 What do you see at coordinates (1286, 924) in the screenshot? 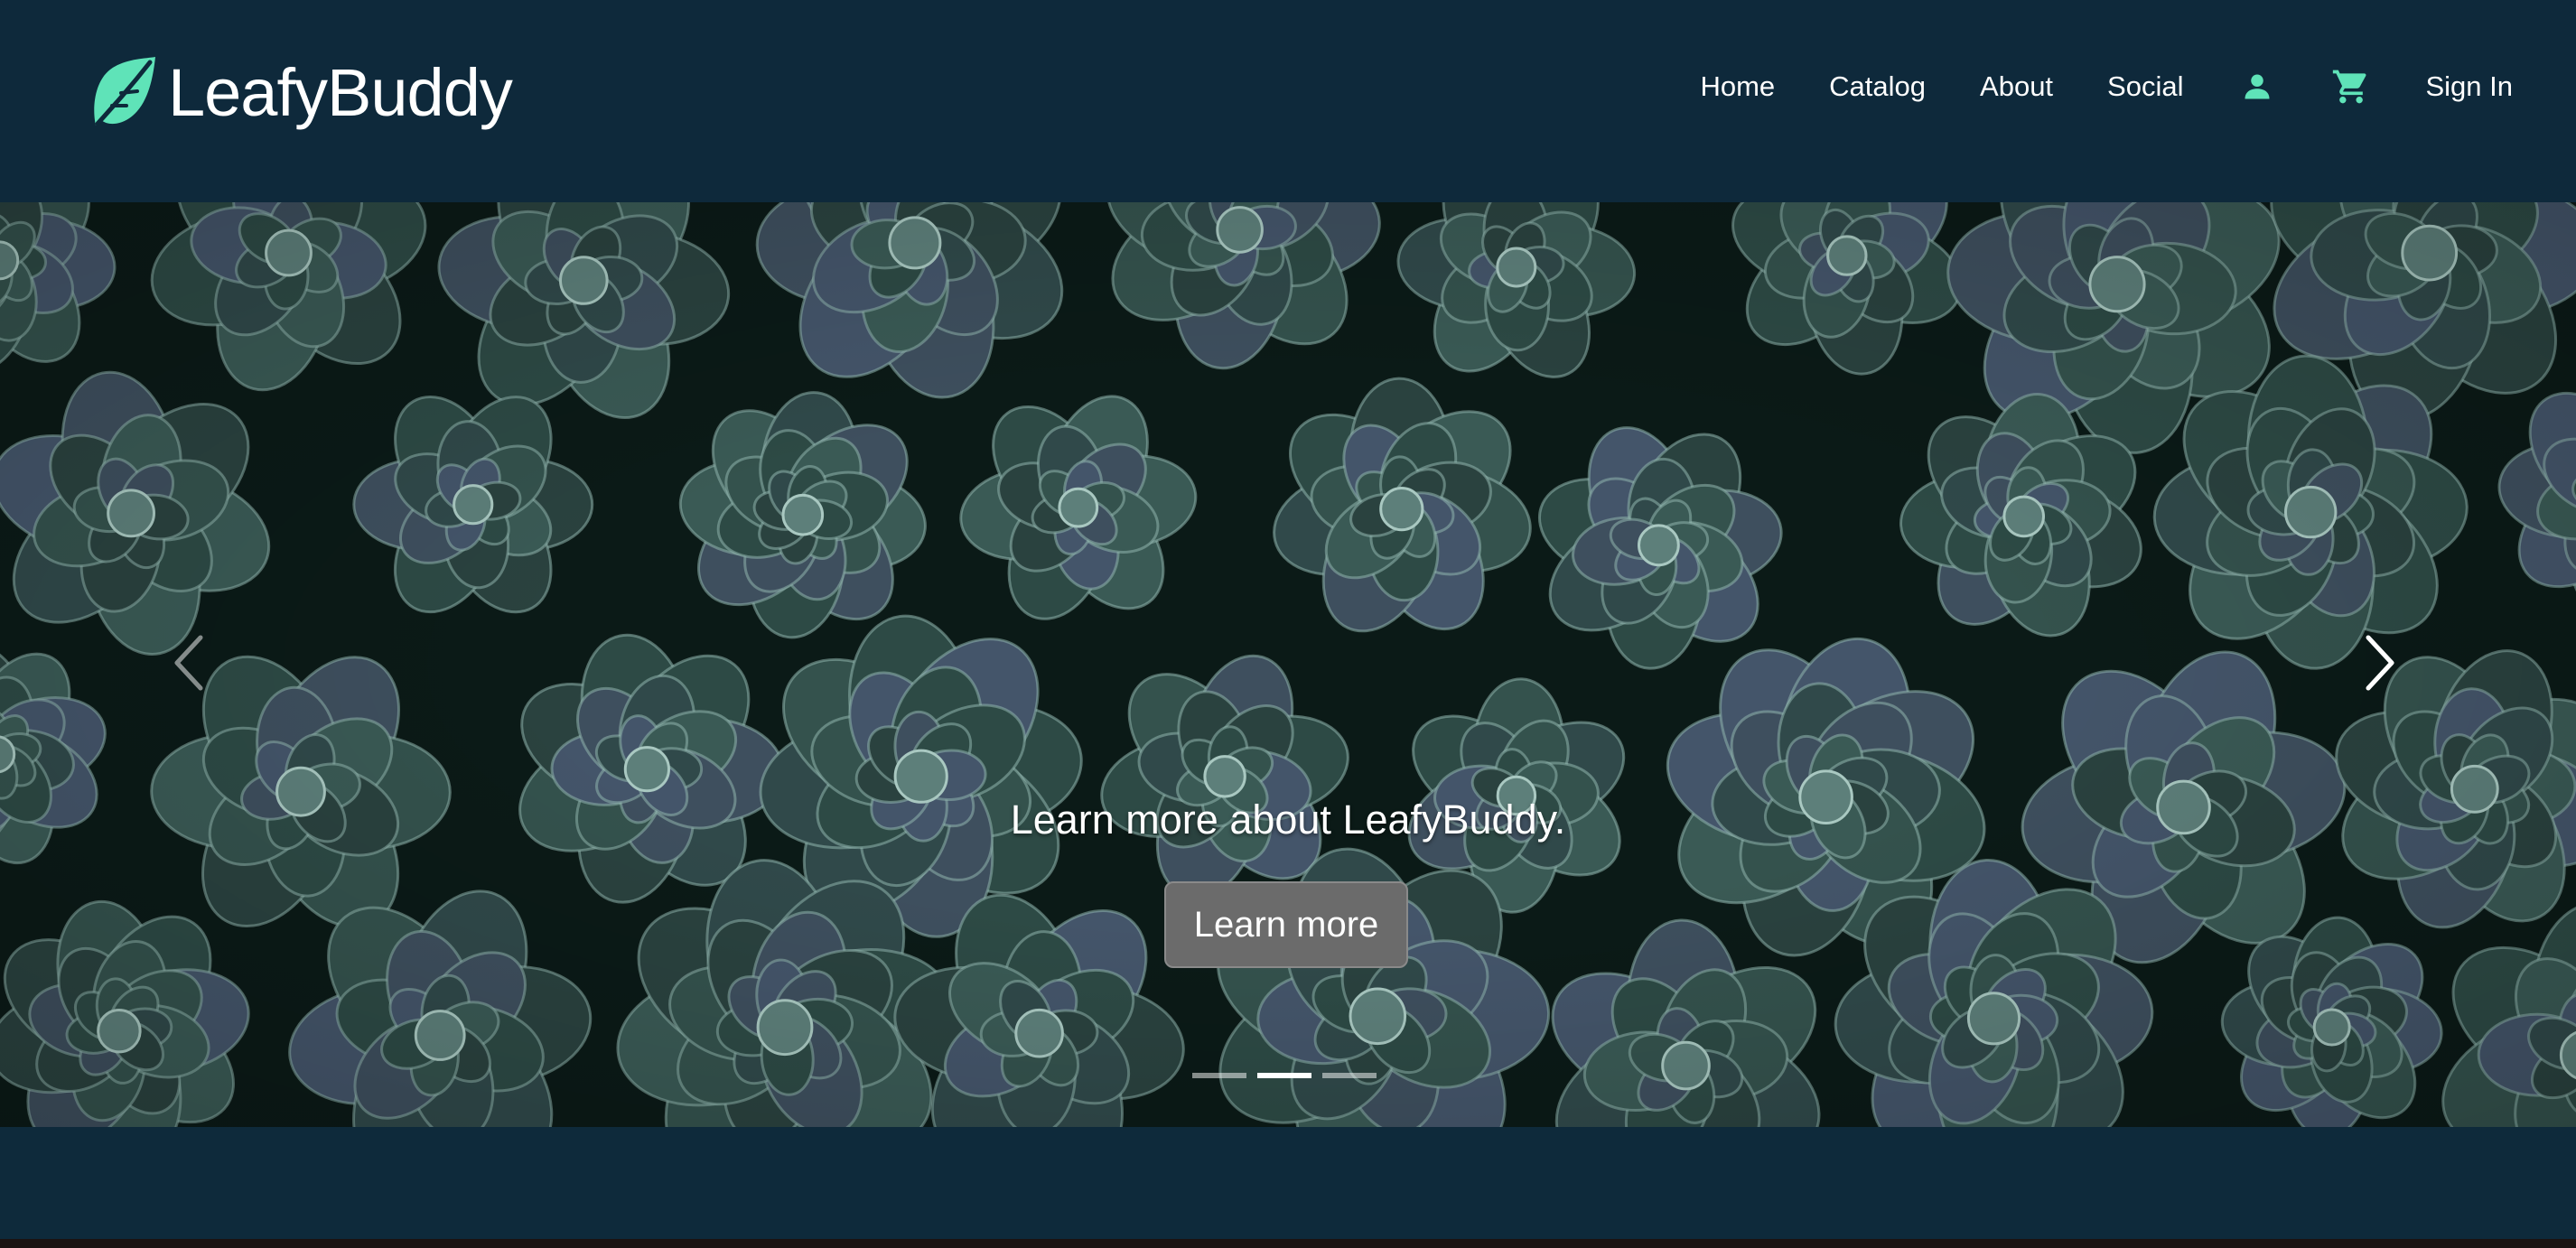
I see `learn-more-button: Learn more` at bounding box center [1286, 924].